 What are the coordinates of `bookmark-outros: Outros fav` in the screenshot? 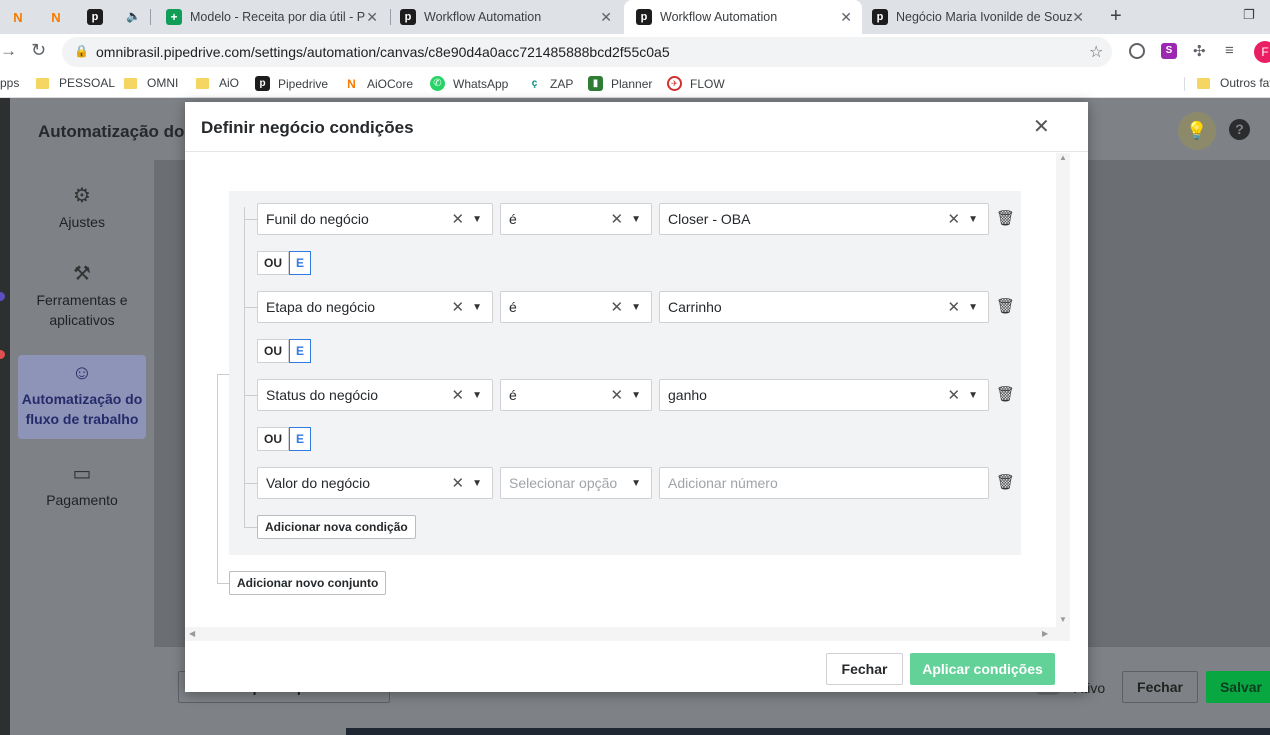 It's located at (1233, 83).